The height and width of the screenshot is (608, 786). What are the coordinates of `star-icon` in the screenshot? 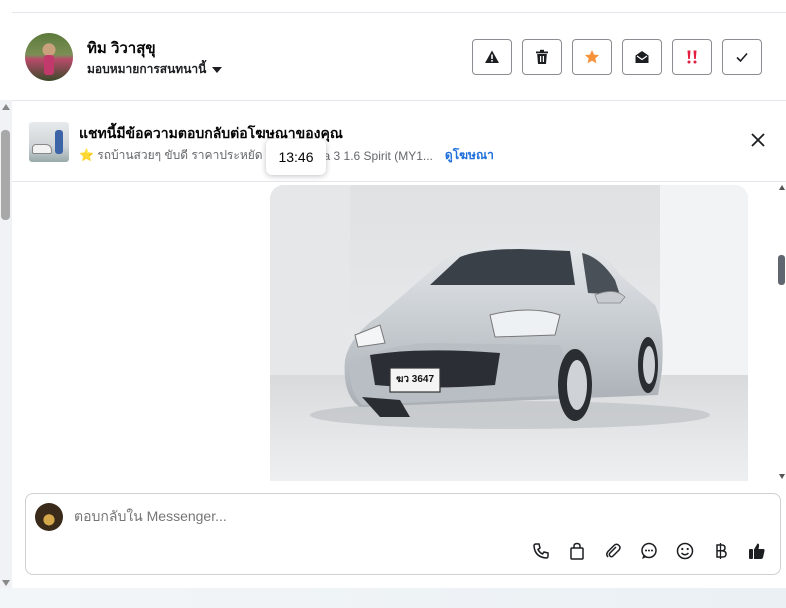 It's located at (592, 57).